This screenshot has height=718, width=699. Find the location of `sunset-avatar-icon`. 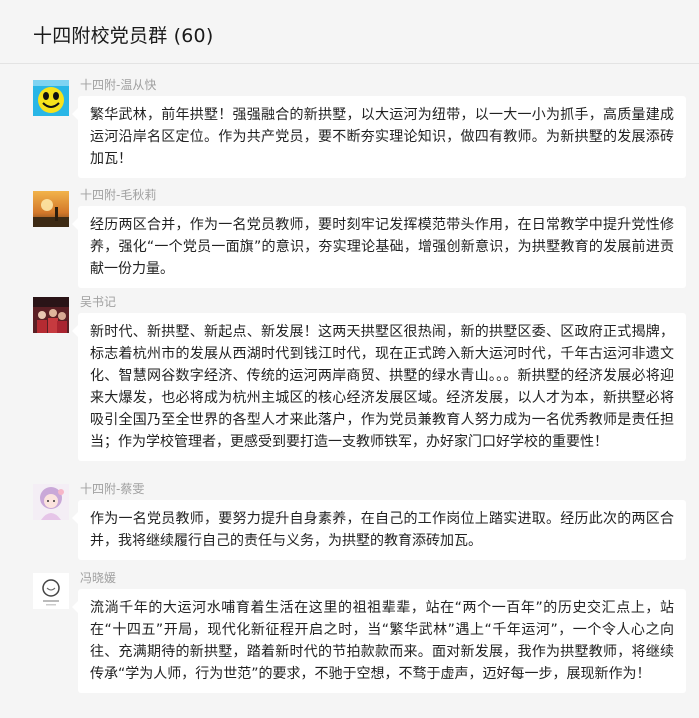

sunset-avatar-icon is located at coordinates (51, 209).